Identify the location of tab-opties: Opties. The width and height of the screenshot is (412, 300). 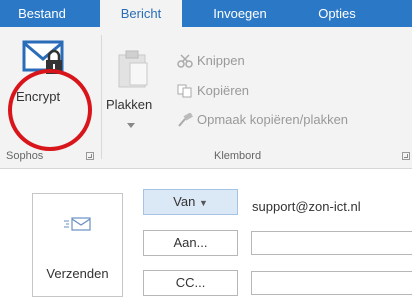
(337, 13).